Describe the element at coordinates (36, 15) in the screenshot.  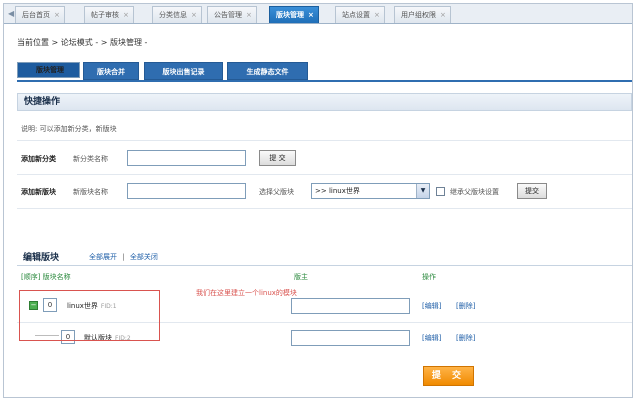
I see `tab-label: 后台首页` at that location.